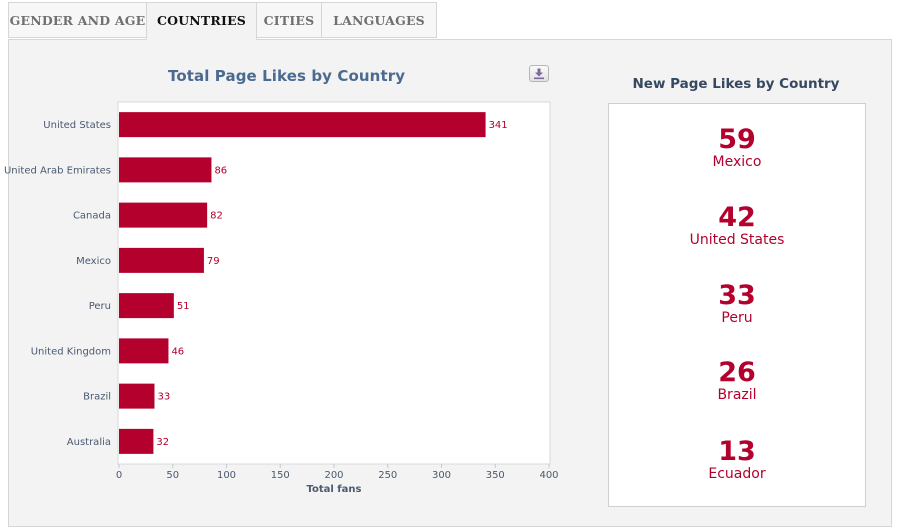 This screenshot has height=531, width=900. I want to click on category-label: Brazil, so click(97, 397).